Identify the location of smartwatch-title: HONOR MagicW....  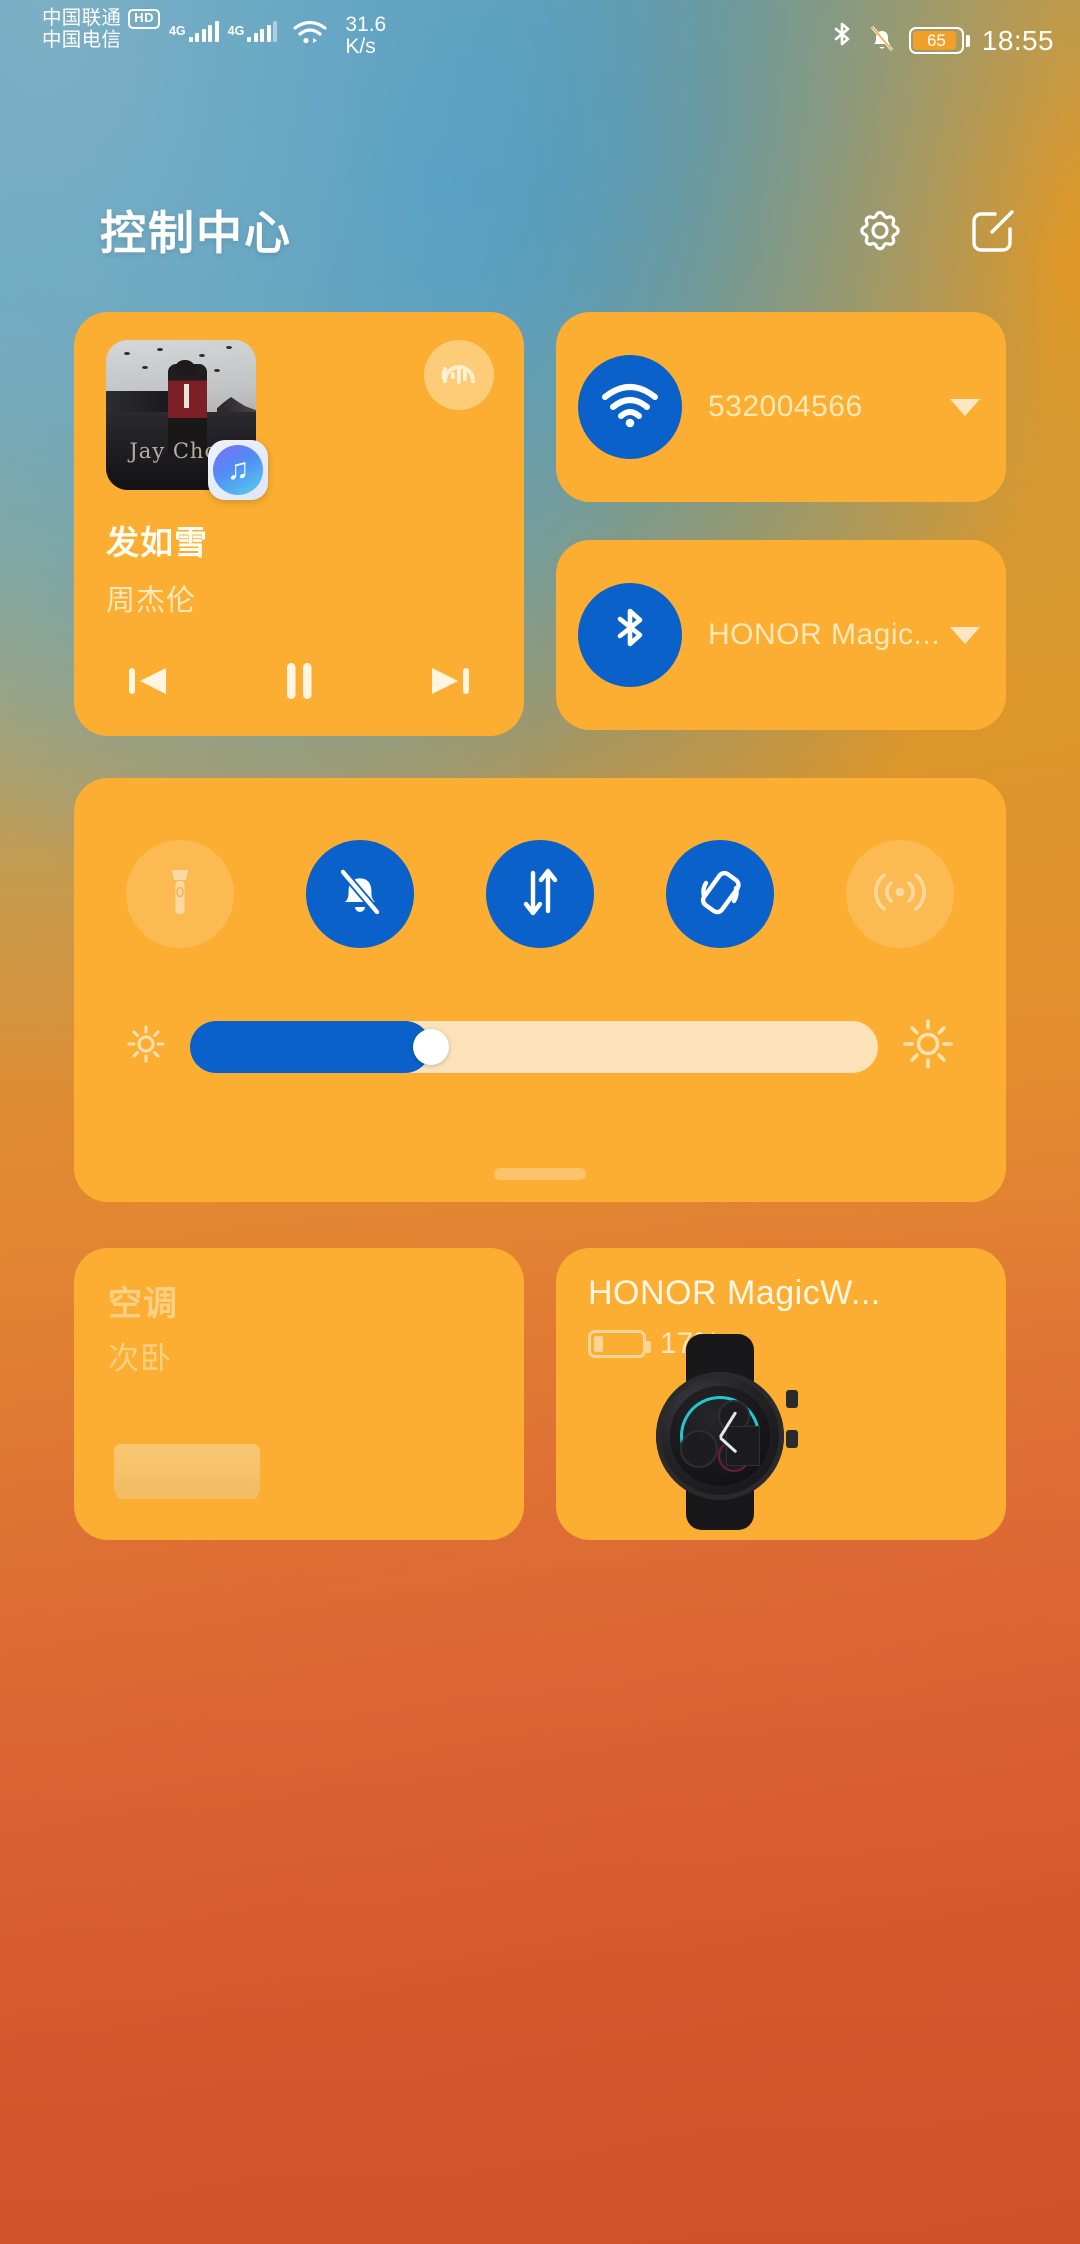
(734, 1293).